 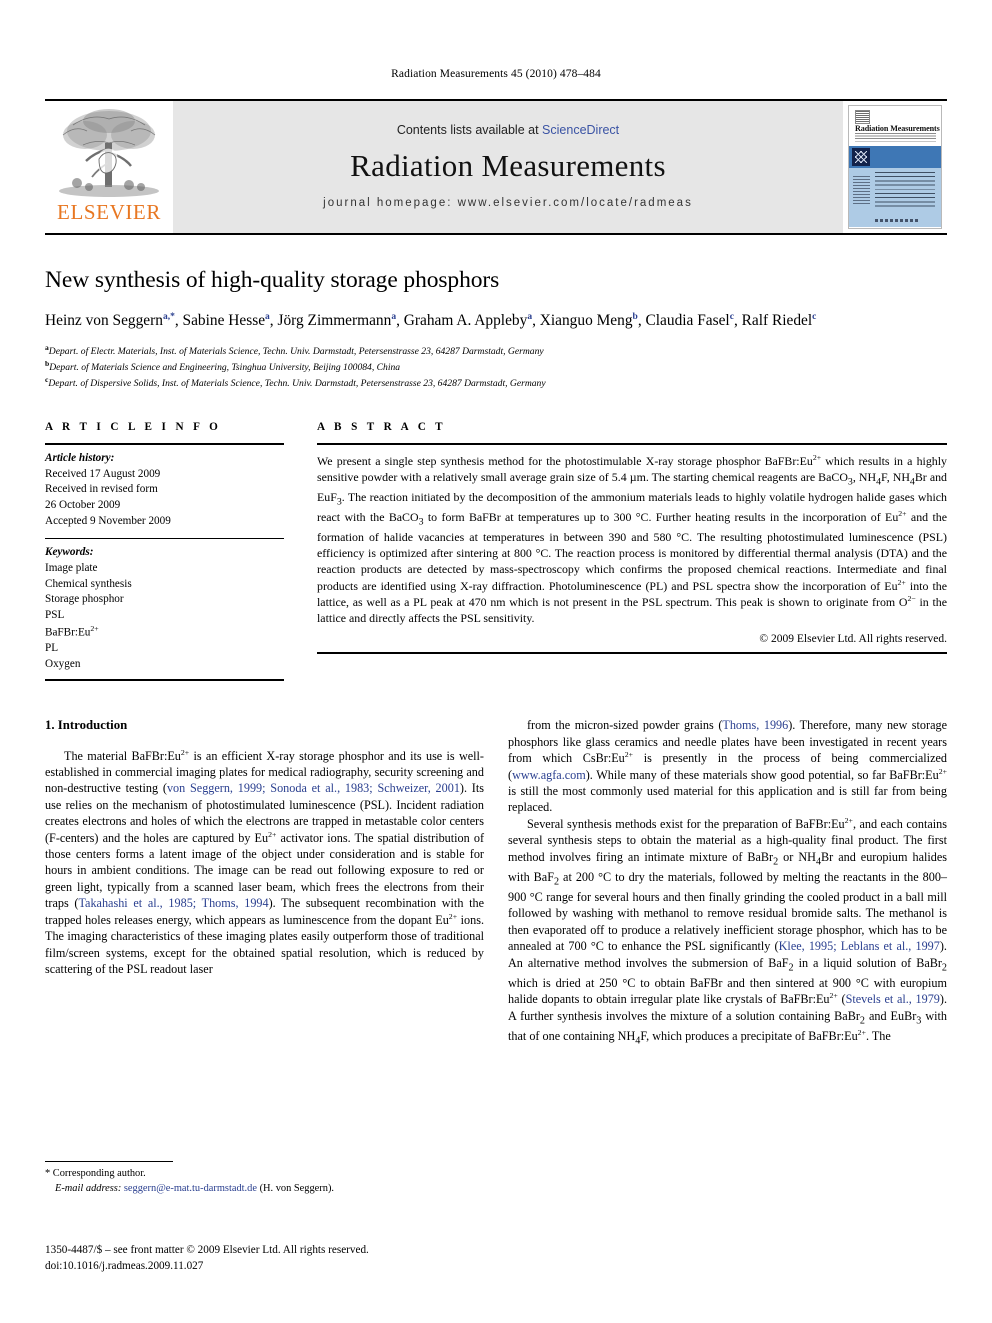 I want to click on cover-footer-line, so click(x=897, y=220).